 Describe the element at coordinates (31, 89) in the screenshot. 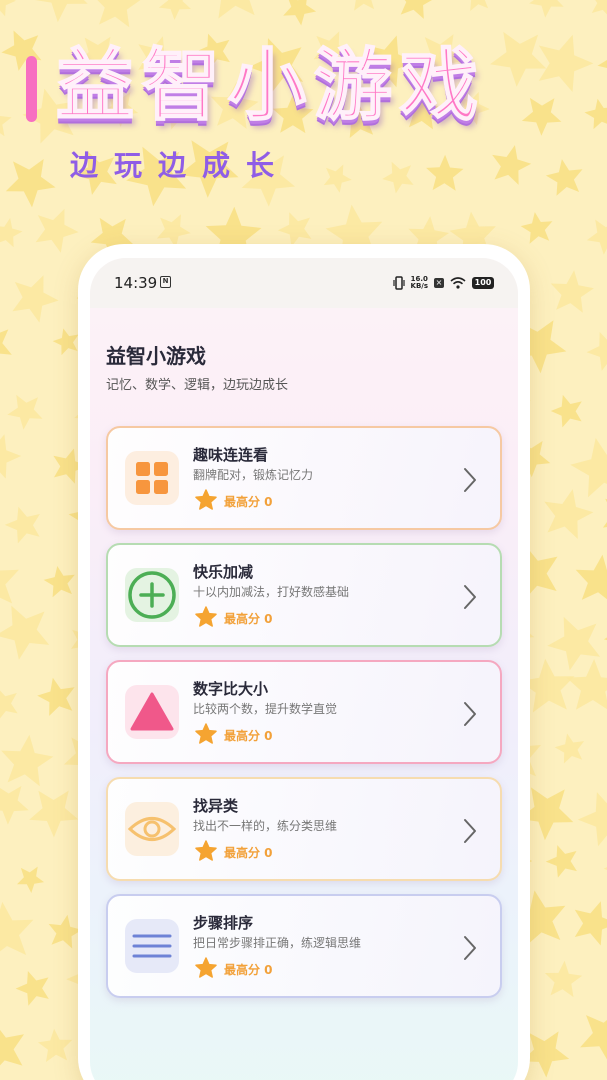

I see `banner-accent-bar` at that location.